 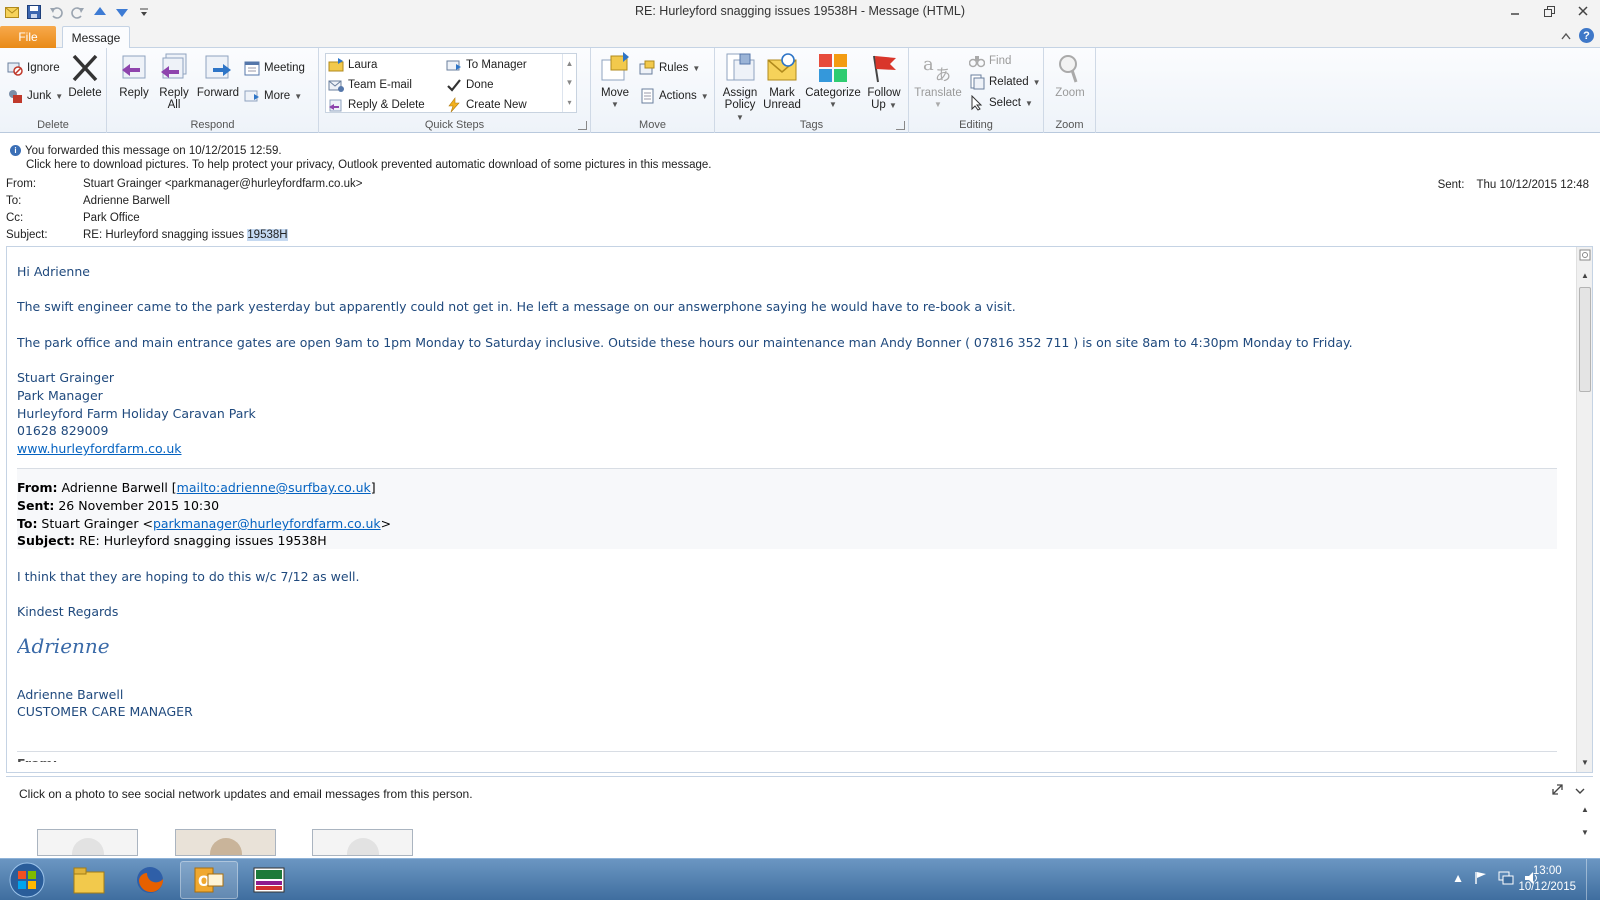 I want to click on windows-logo-icon, so click(x=27, y=880).